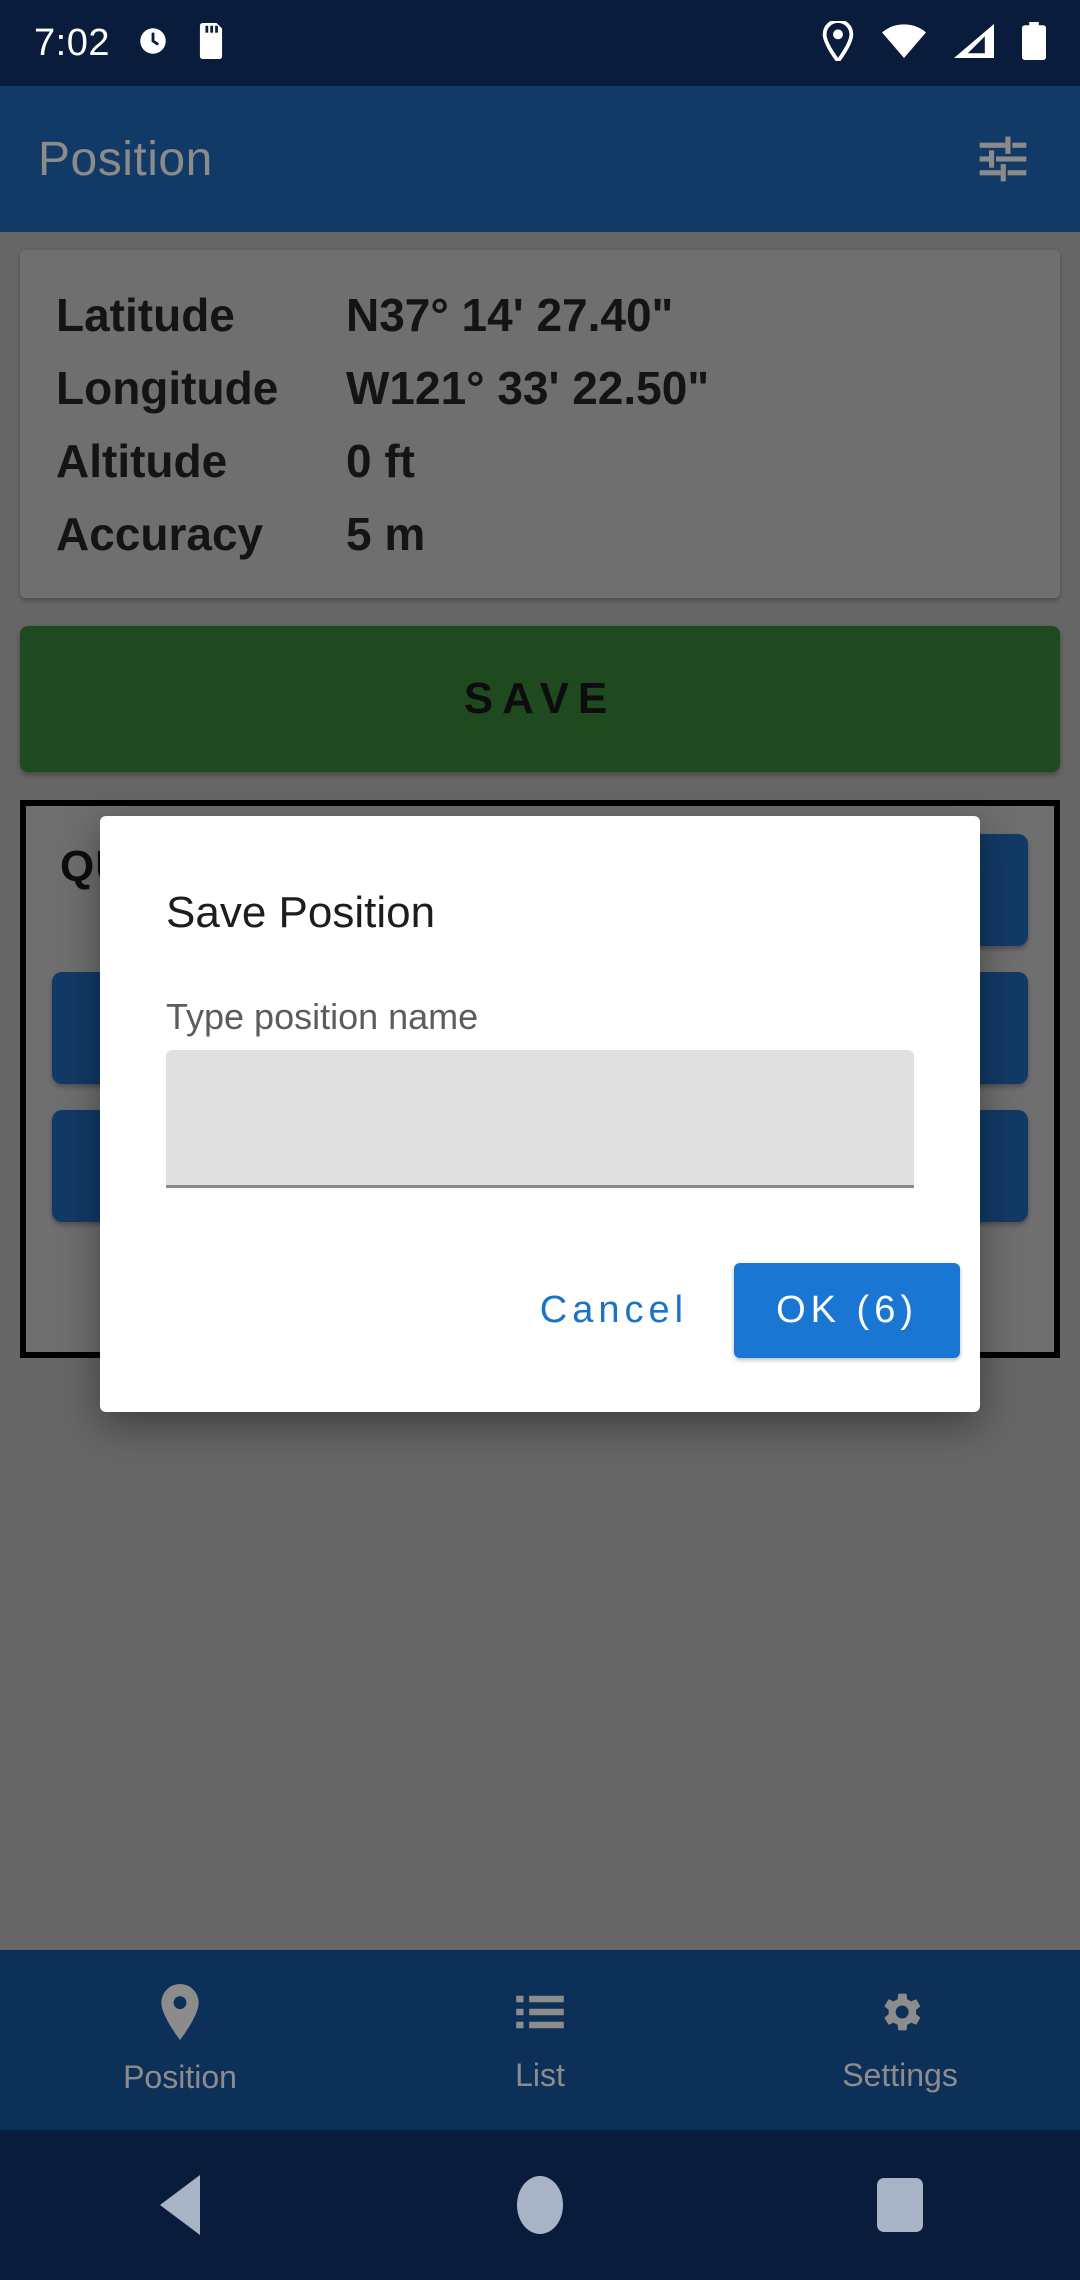  What do you see at coordinates (540, 470) in the screenshot?
I see `info-row-altitude: Altitude 0 ft` at bounding box center [540, 470].